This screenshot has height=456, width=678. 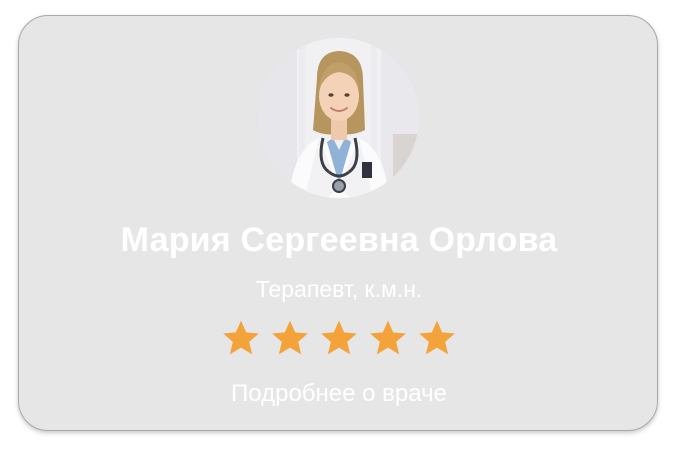 I want to click on rating-stars, so click(x=339, y=338).